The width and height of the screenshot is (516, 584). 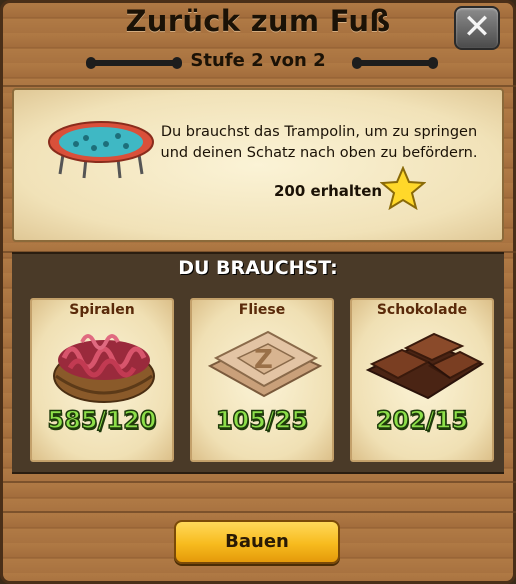 I want to click on spiral-basket-icon, so click(x=104, y=368).